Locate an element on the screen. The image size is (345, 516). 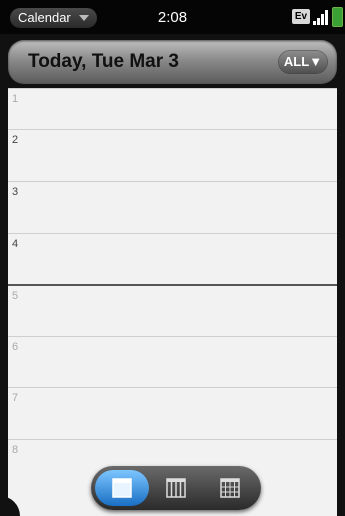
network-type-badge: Ev is located at coordinates (301, 16).